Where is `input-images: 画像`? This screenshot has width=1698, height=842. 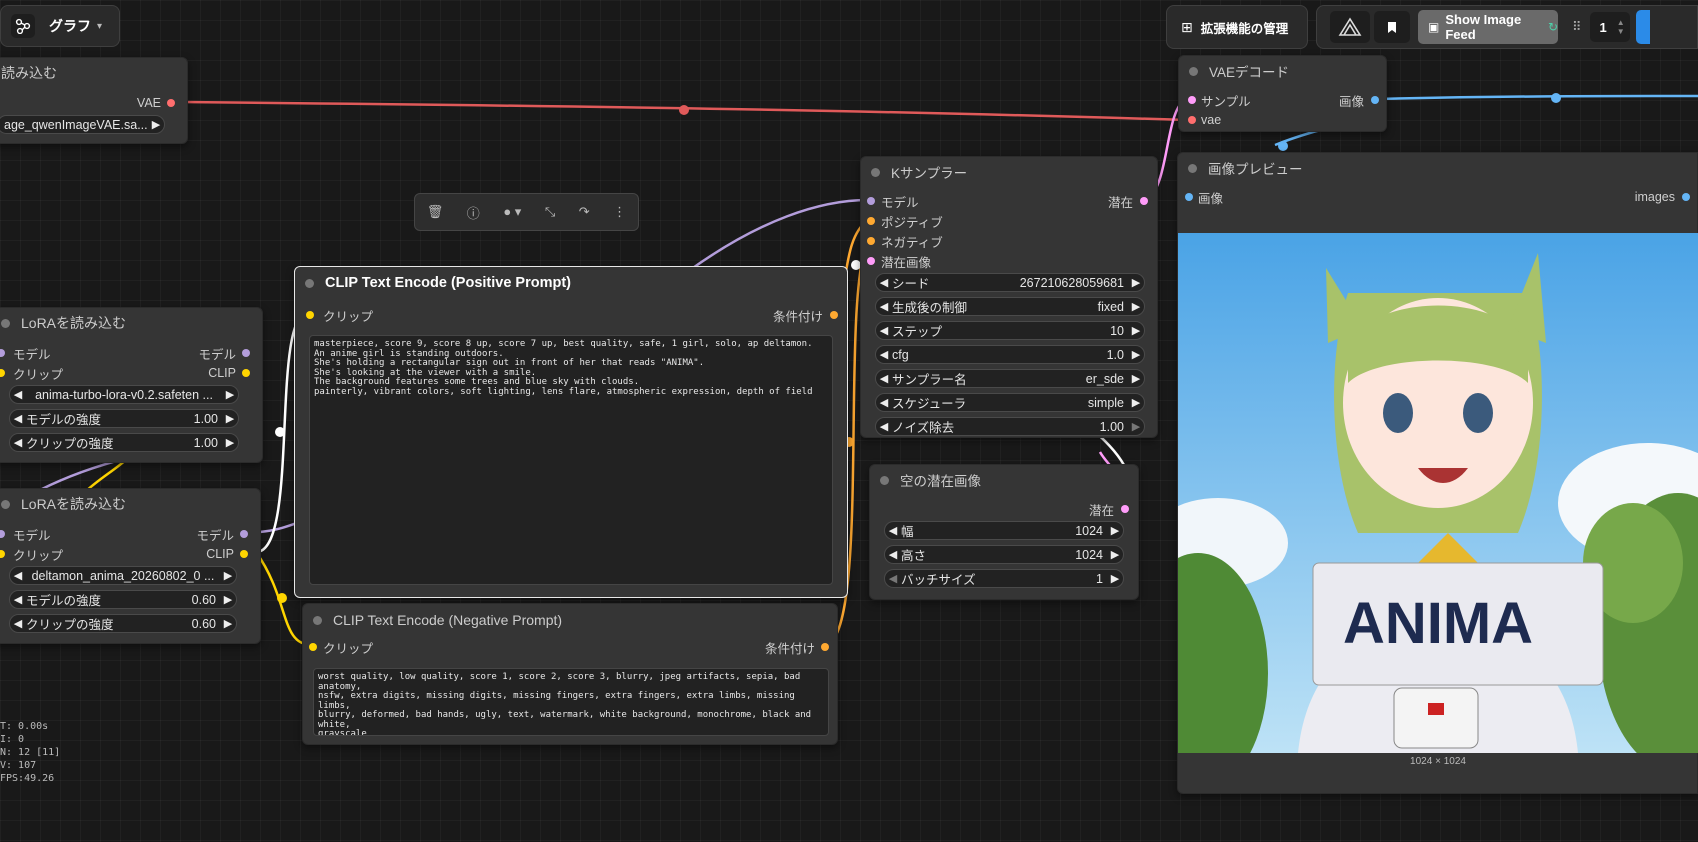 input-images: 画像 is located at coordinates (1210, 197).